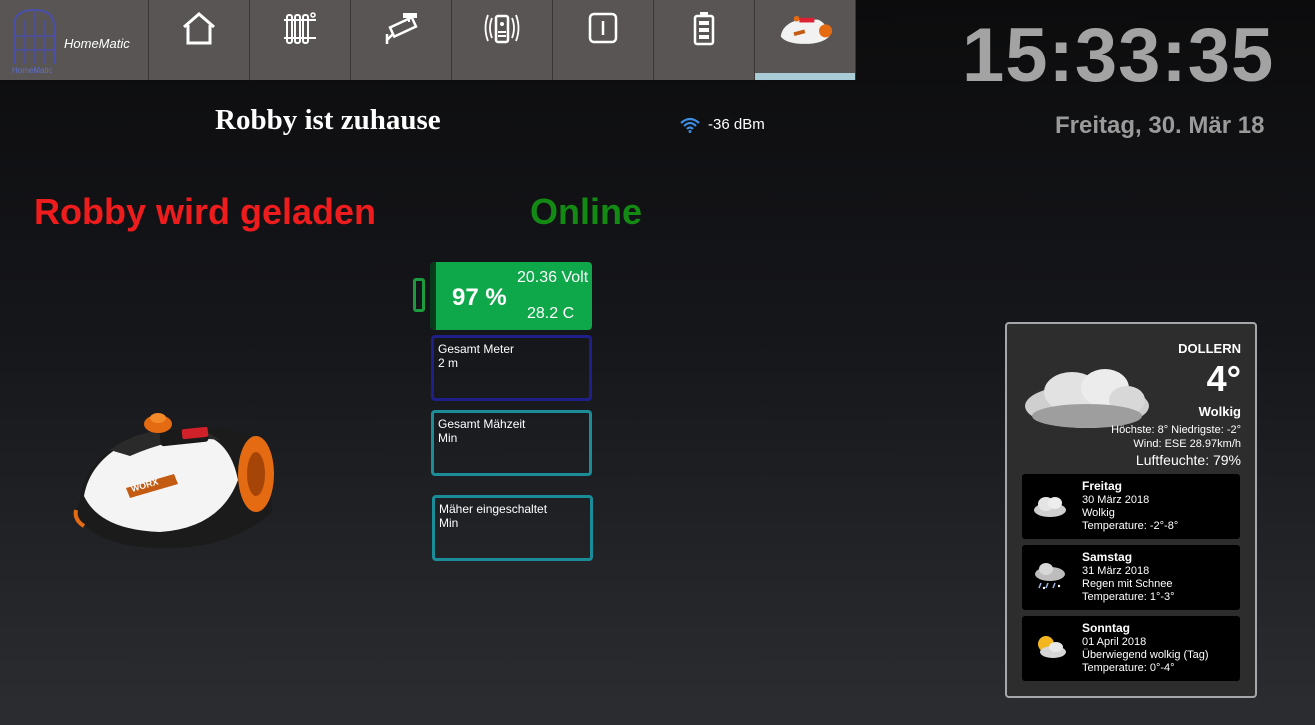 The width and height of the screenshot is (1315, 725). I want to click on logo-icon, so click(34, 36).